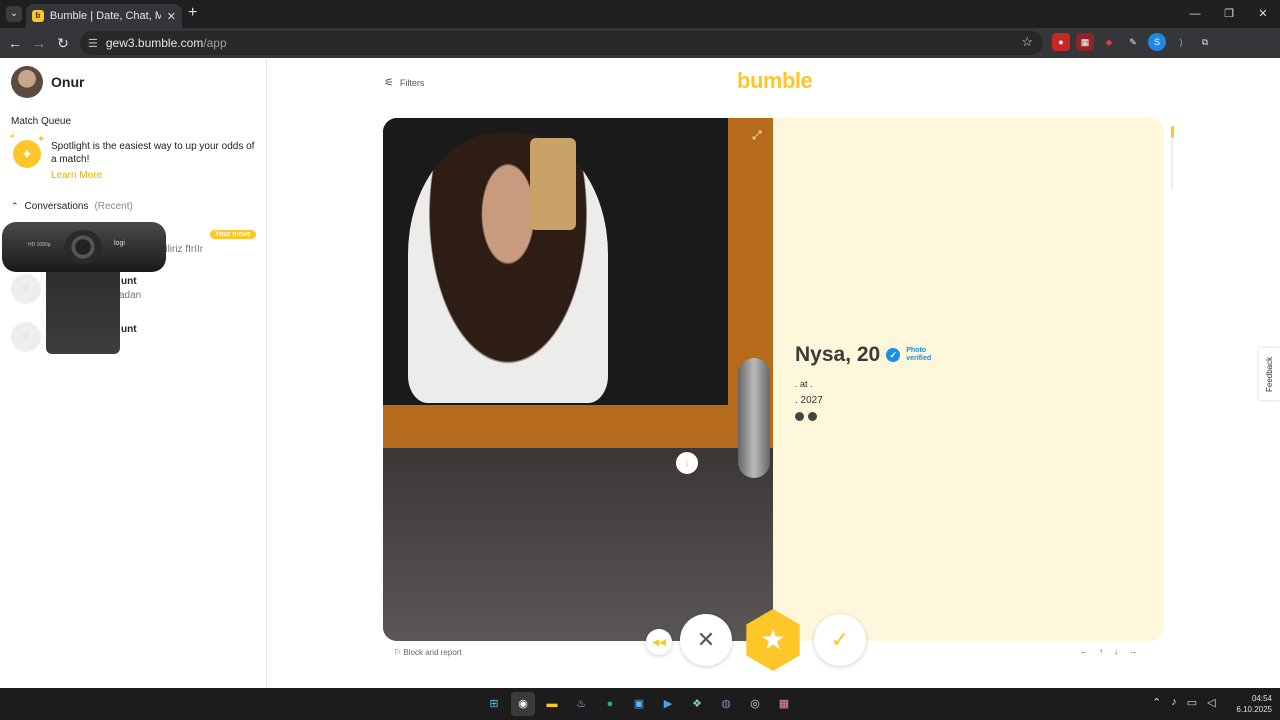 Image resolution: width=1280 pixels, height=720 pixels. What do you see at coordinates (838, 354) in the screenshot?
I see `name-age-text: Nysa, 20` at bounding box center [838, 354].